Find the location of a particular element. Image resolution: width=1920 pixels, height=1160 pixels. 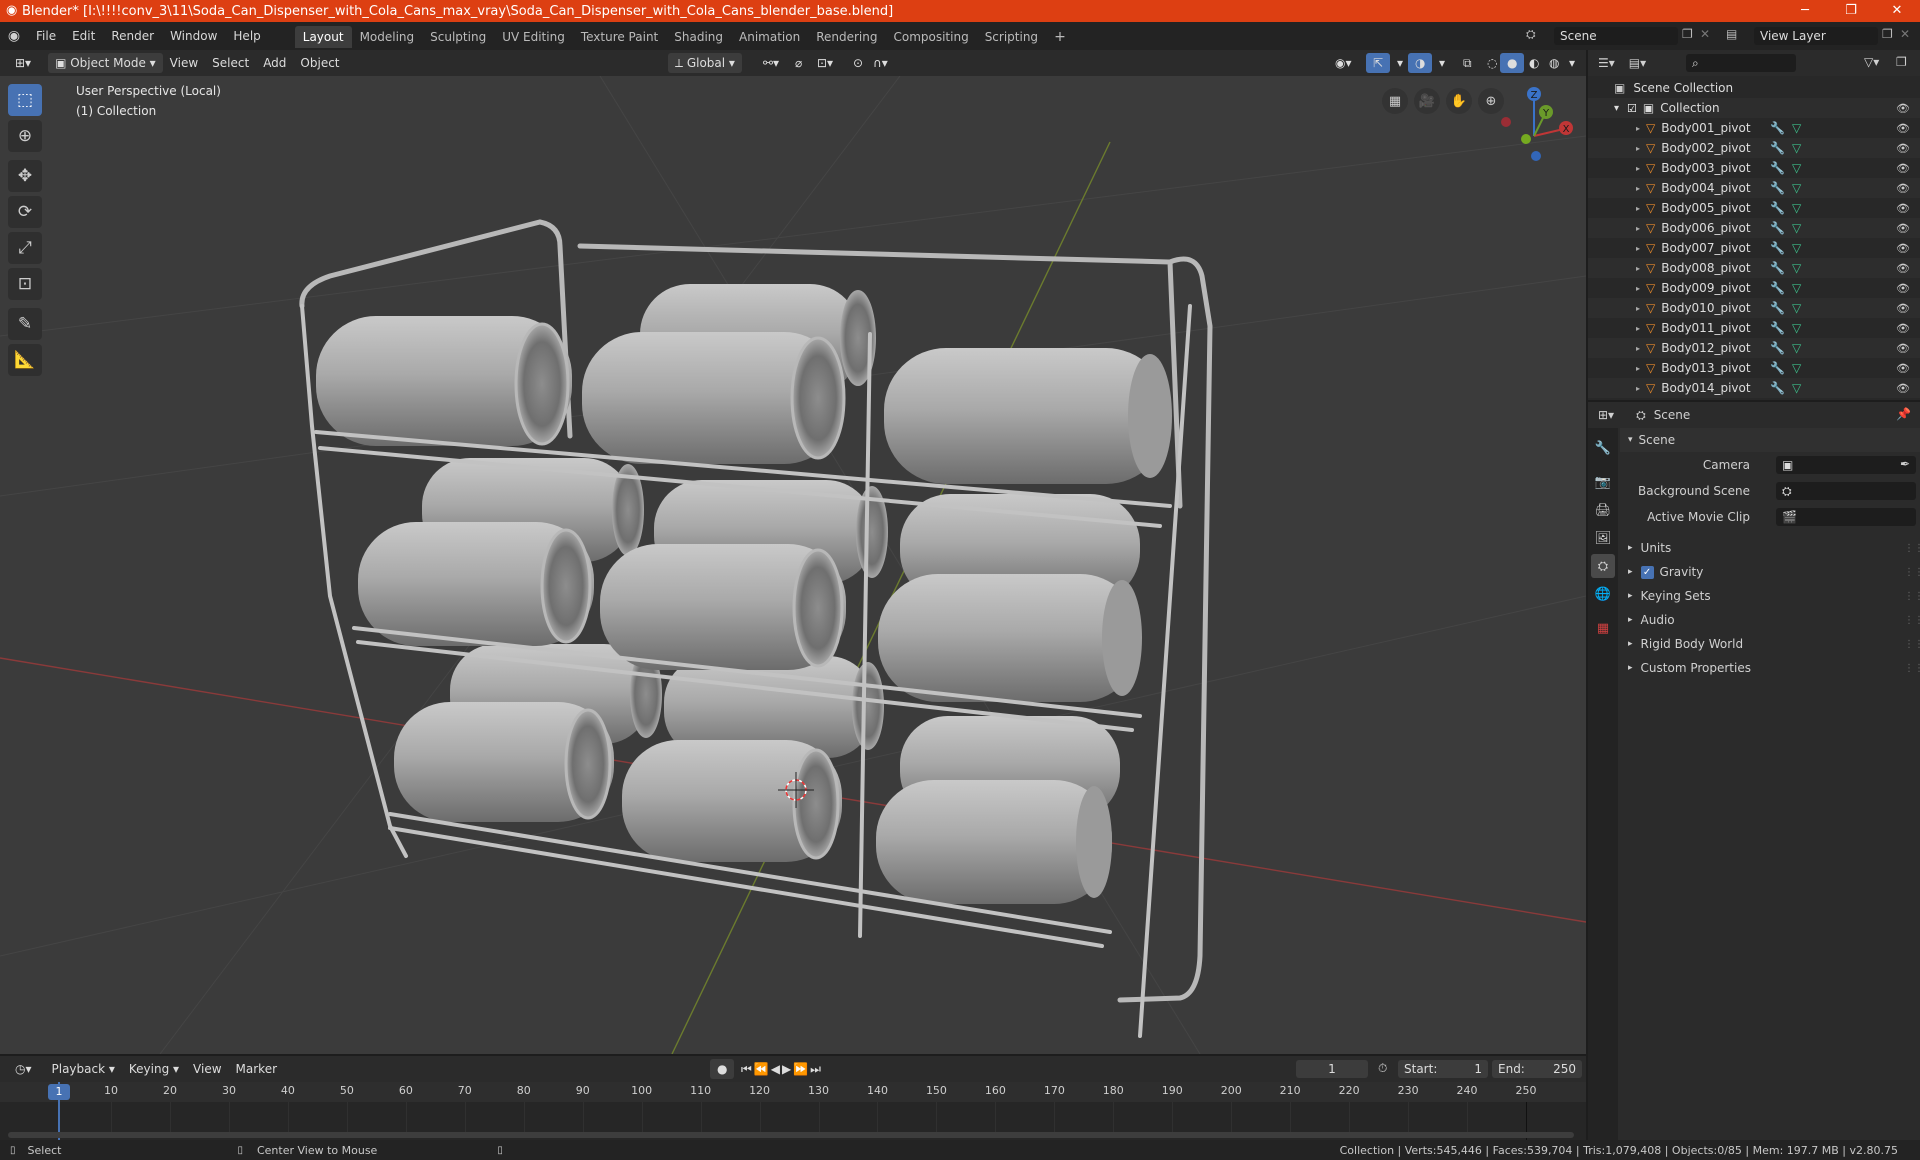

maximize-icon: ❐ is located at coordinates (1851, 11).